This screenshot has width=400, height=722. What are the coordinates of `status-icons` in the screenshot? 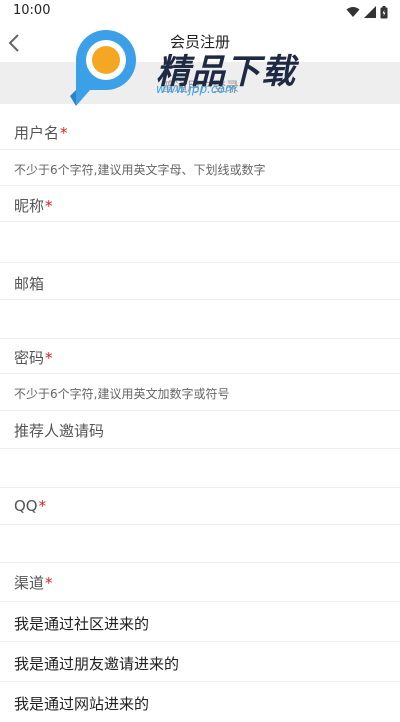 It's located at (367, 12).